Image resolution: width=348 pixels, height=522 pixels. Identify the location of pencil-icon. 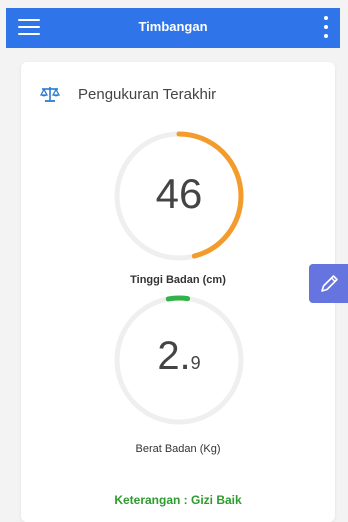
(329, 283).